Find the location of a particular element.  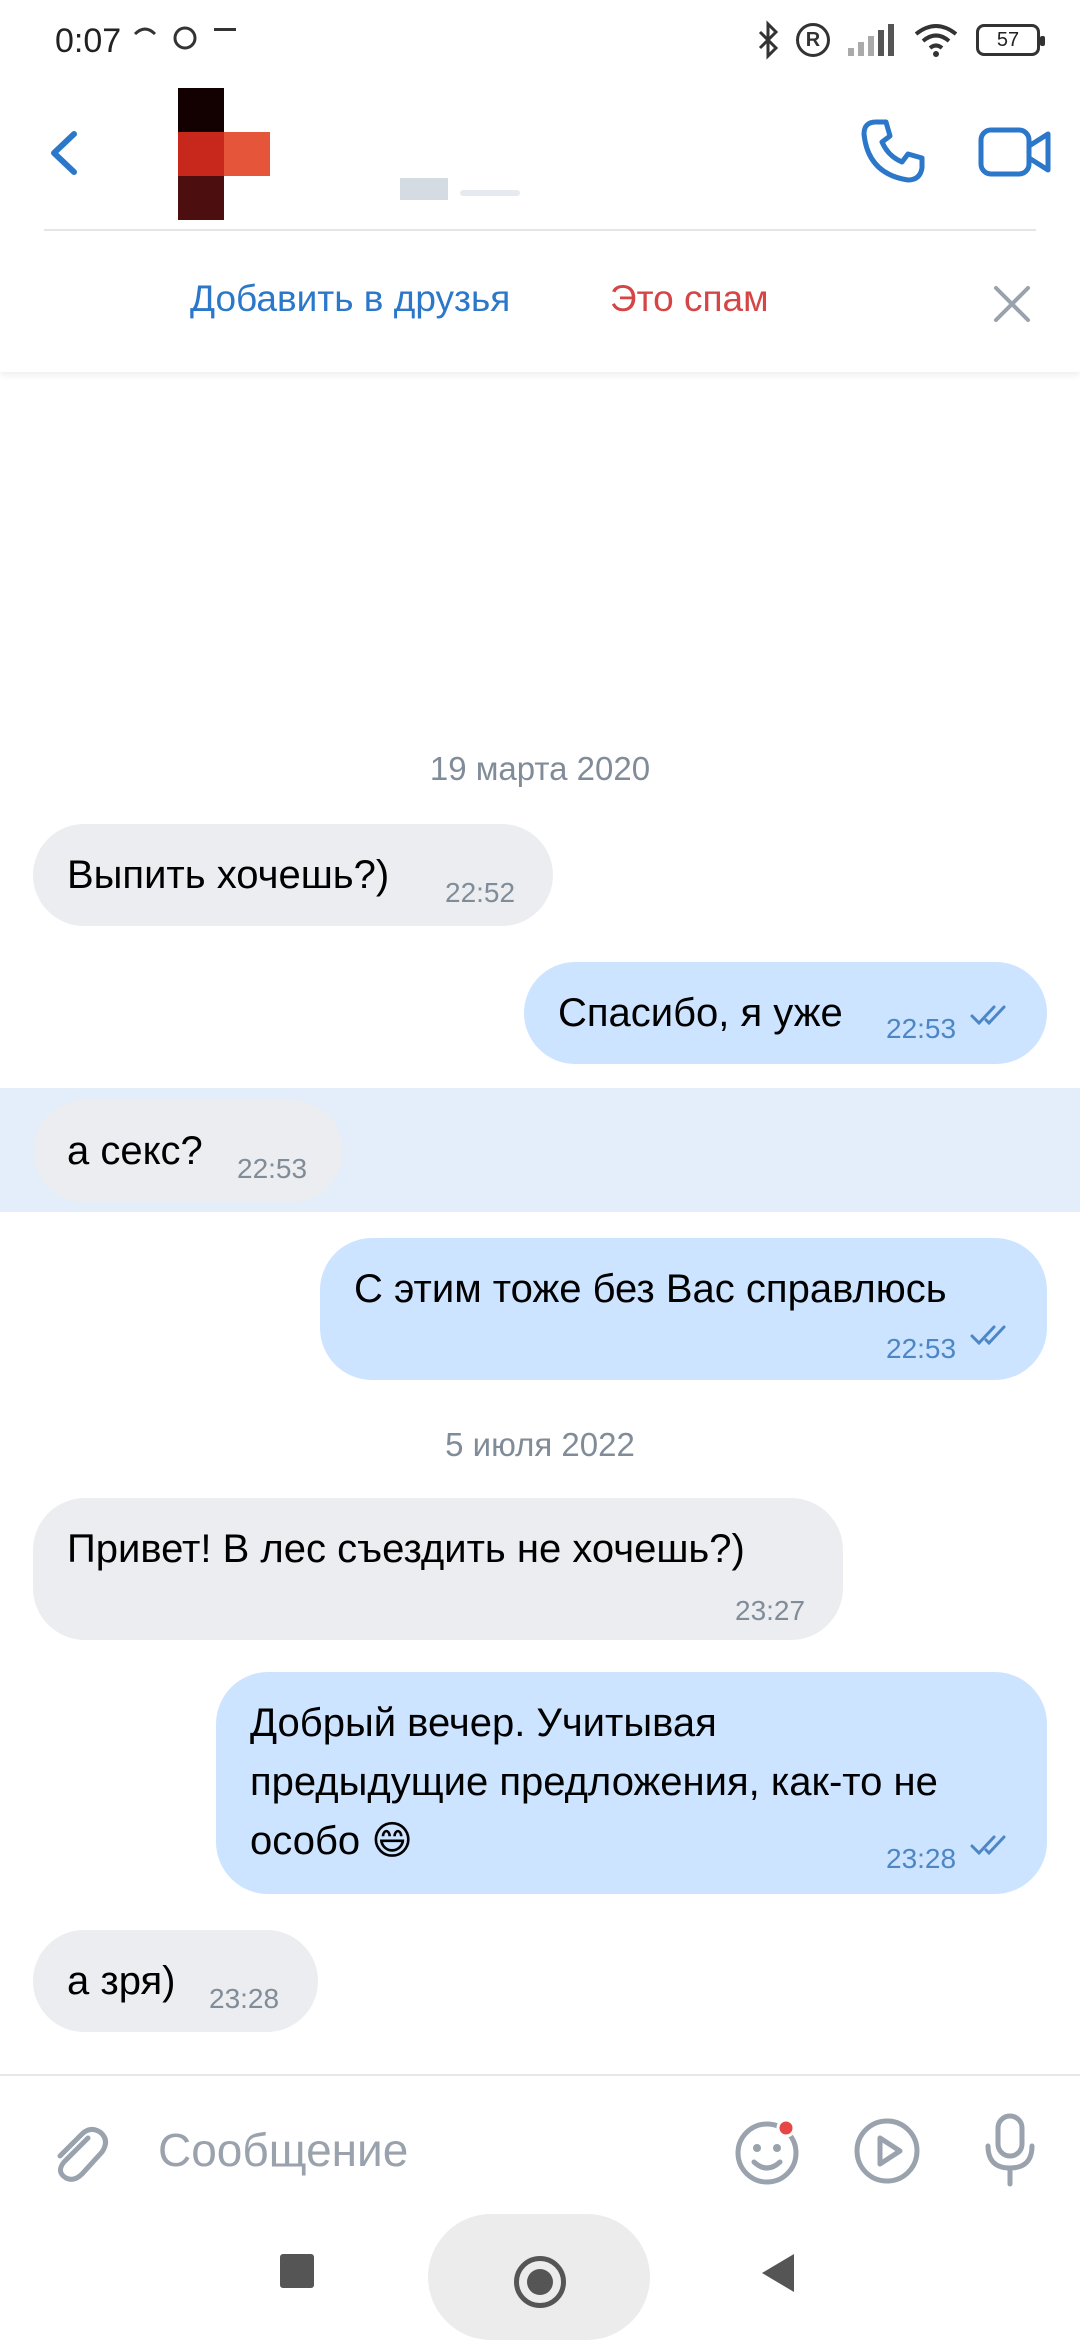

message-text: Выпить хочешь?) is located at coordinates (228, 875).